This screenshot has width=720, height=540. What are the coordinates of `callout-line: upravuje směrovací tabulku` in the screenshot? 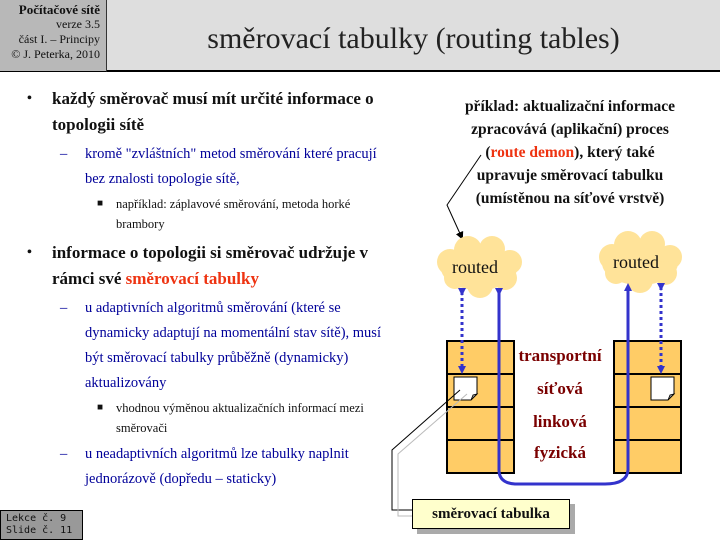 It's located at (570, 175).